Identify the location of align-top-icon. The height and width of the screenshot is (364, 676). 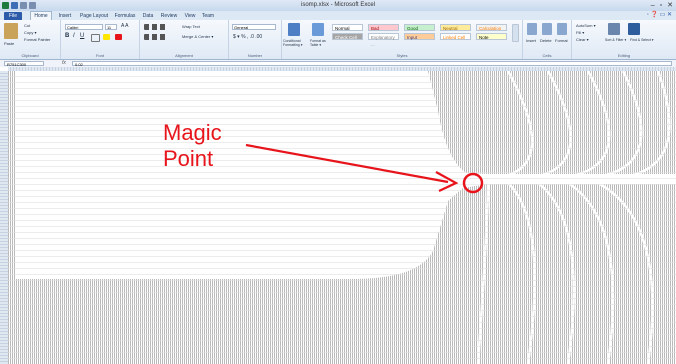
(156, 27).